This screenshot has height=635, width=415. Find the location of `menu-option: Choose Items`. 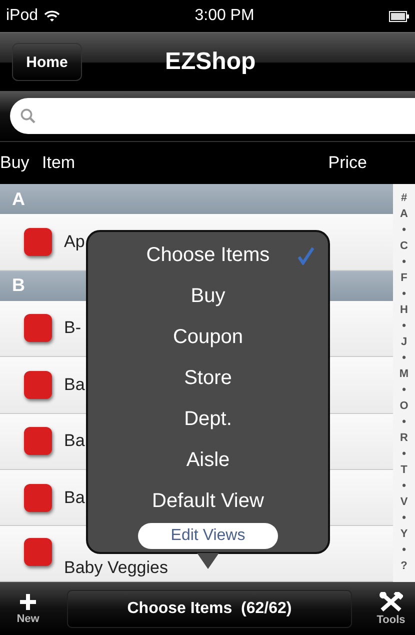

menu-option: Choose Items is located at coordinates (208, 255).